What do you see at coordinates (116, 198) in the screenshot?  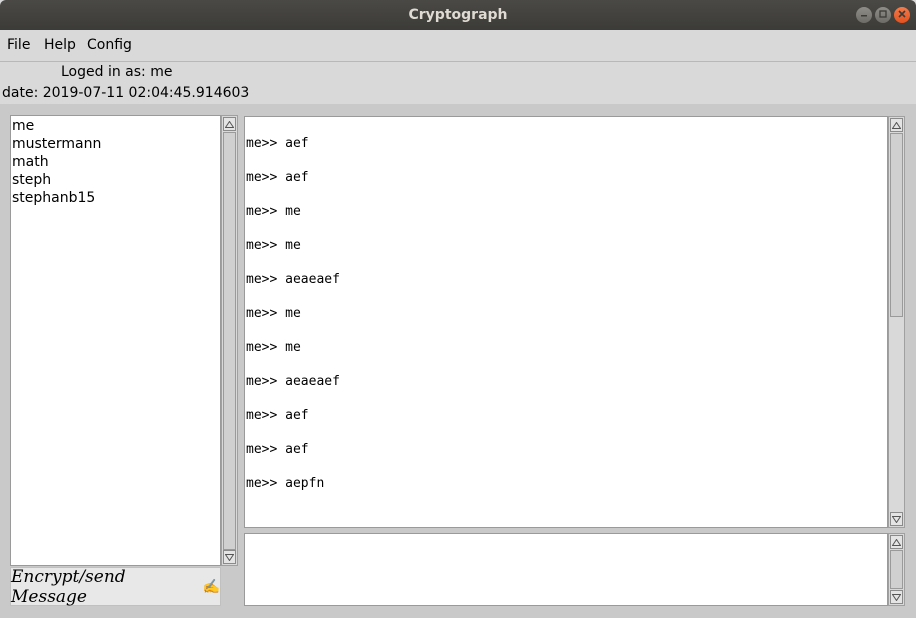 I see `user-list-item: stephanb15` at bounding box center [116, 198].